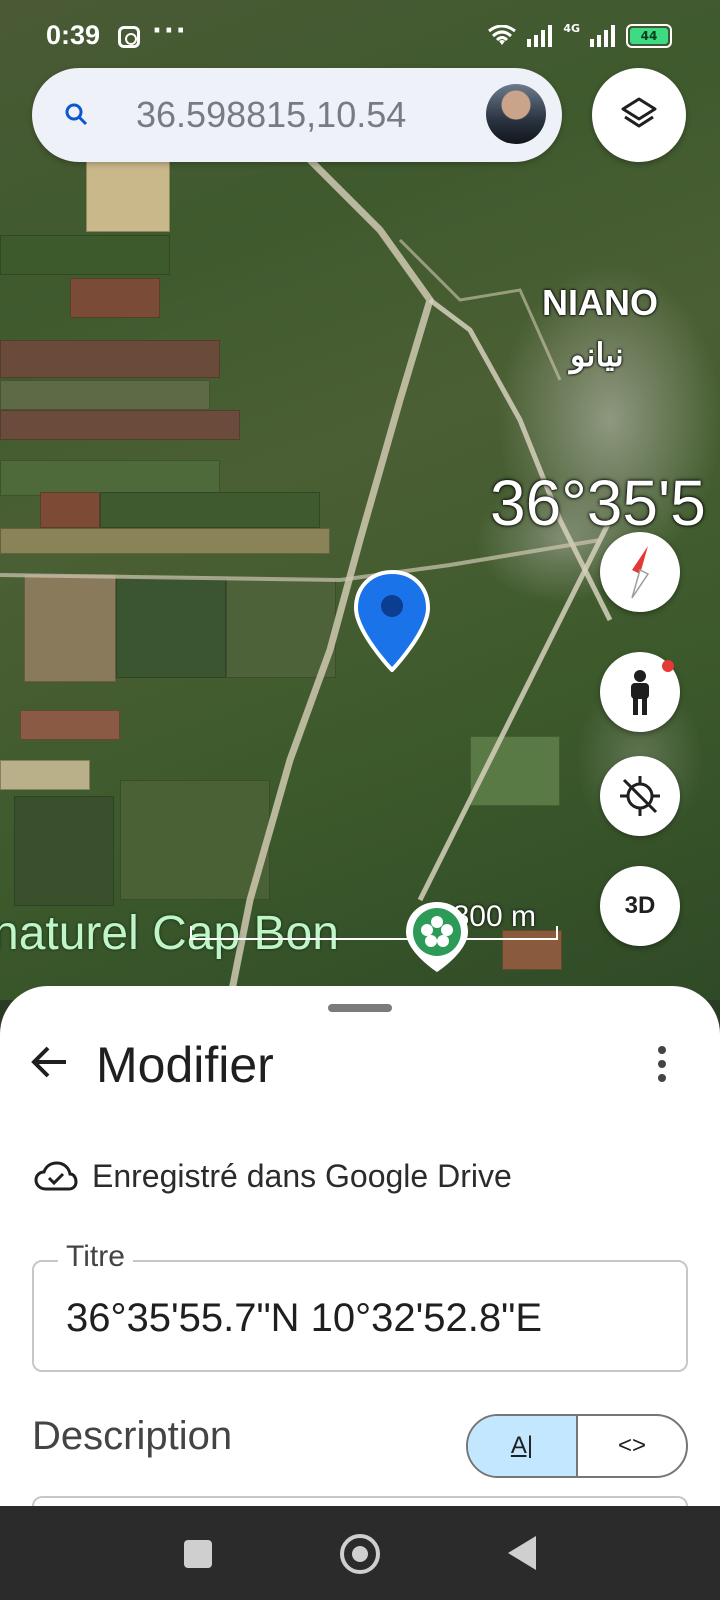 The height and width of the screenshot is (1600, 720). What do you see at coordinates (185, 1065) in the screenshot?
I see `sheet-title: Modifier` at bounding box center [185, 1065].